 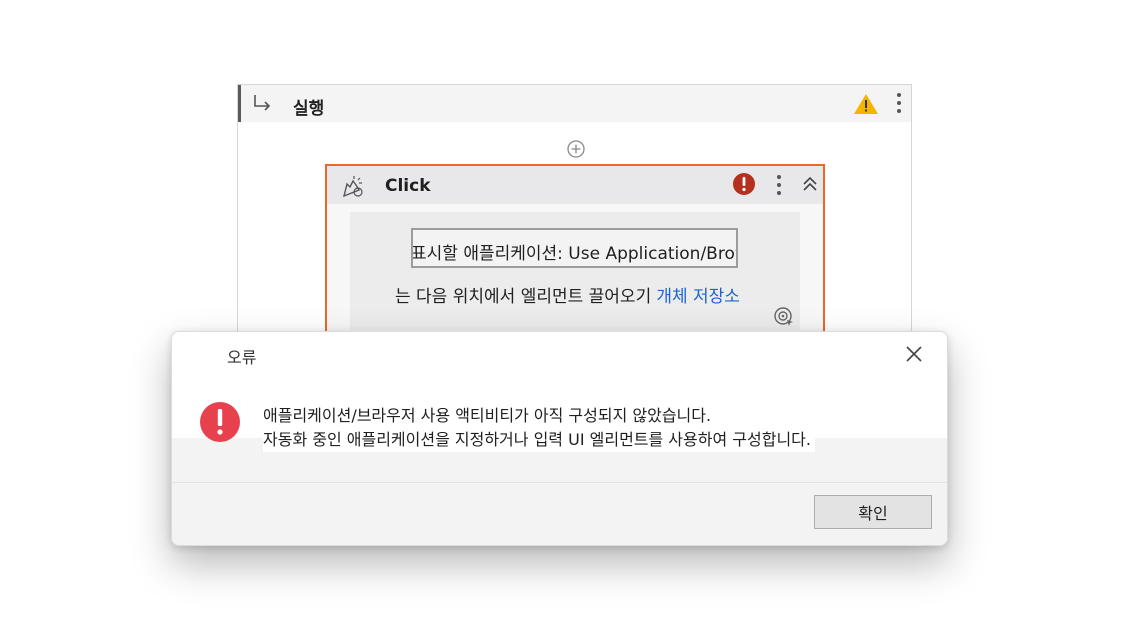 I want to click on return-arrow-icon, so click(x=262, y=103).